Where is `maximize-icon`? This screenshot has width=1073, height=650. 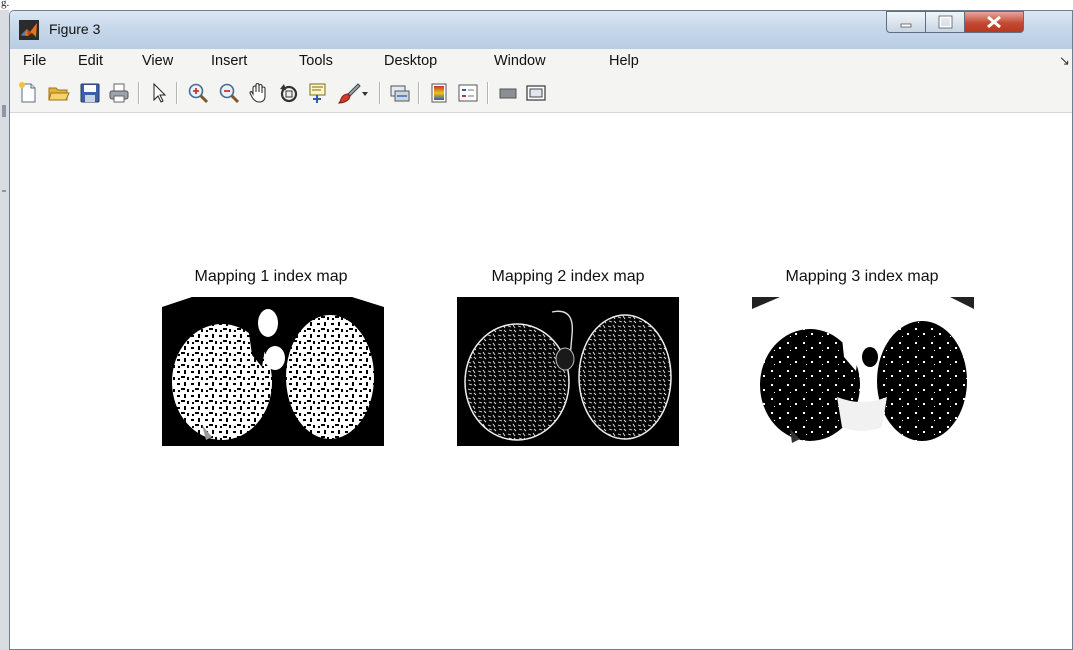
maximize-icon is located at coordinates (945, 22).